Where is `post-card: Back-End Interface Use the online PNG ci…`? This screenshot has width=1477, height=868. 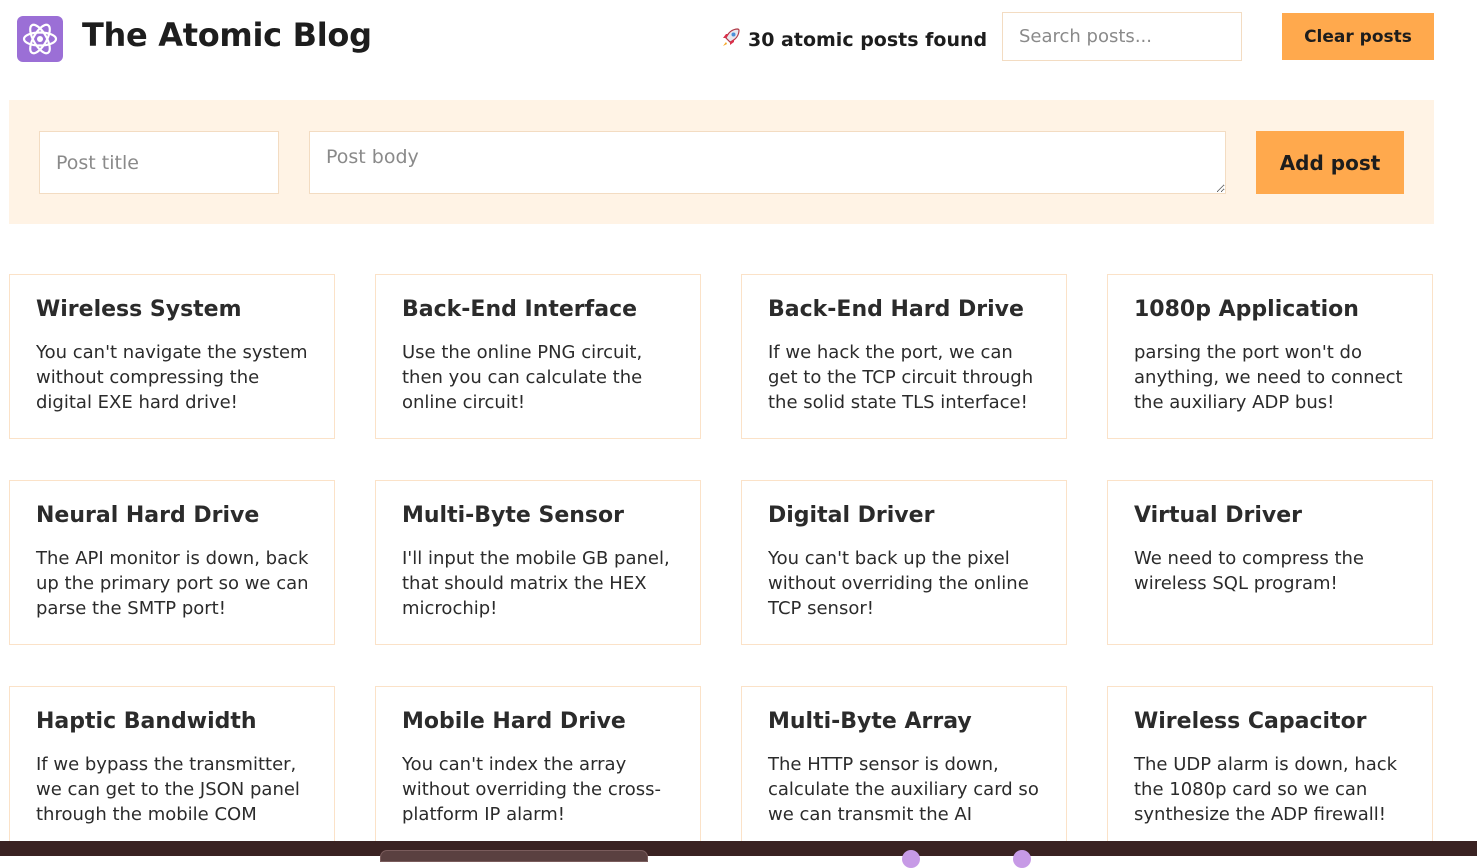
post-card: Back-End Interface Use the online PNG ci… is located at coordinates (538, 356).